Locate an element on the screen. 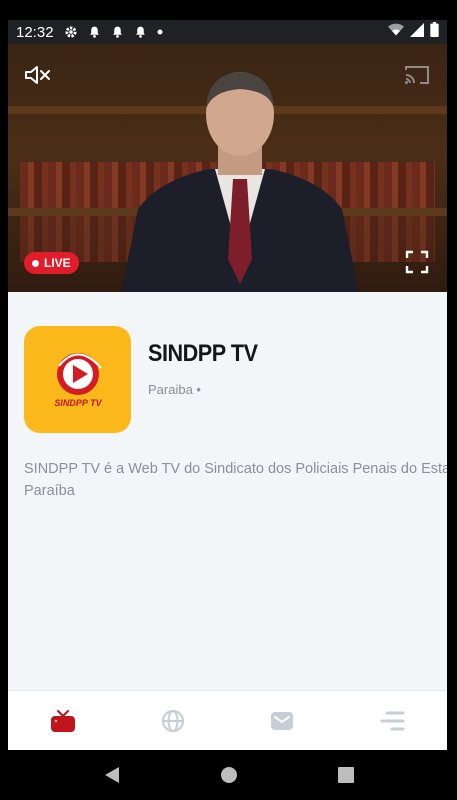  presenter-figure is located at coordinates (240, 182).